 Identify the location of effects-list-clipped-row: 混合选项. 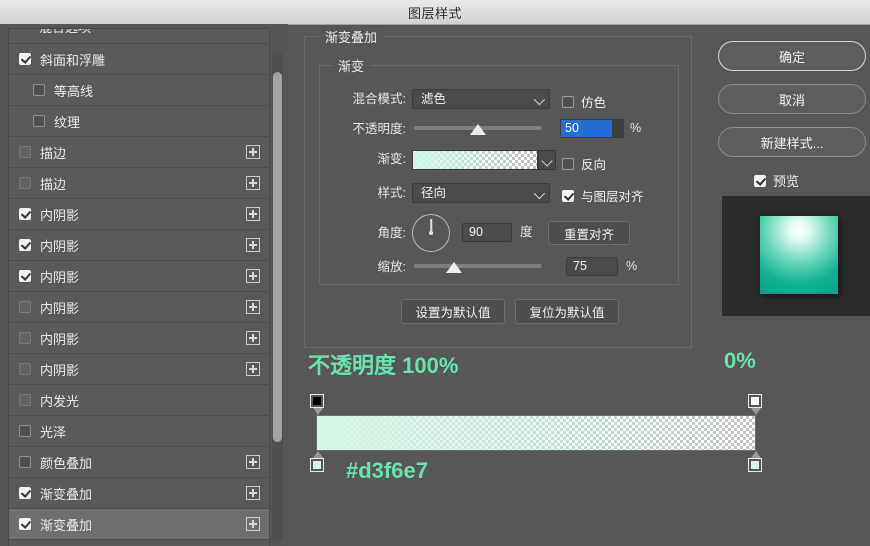
(139, 36).